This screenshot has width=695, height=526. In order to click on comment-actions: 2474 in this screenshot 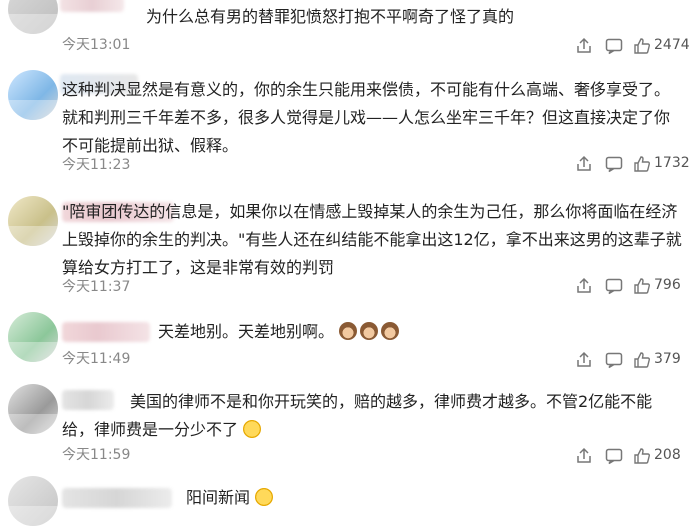, I will do `click(632, 48)`.